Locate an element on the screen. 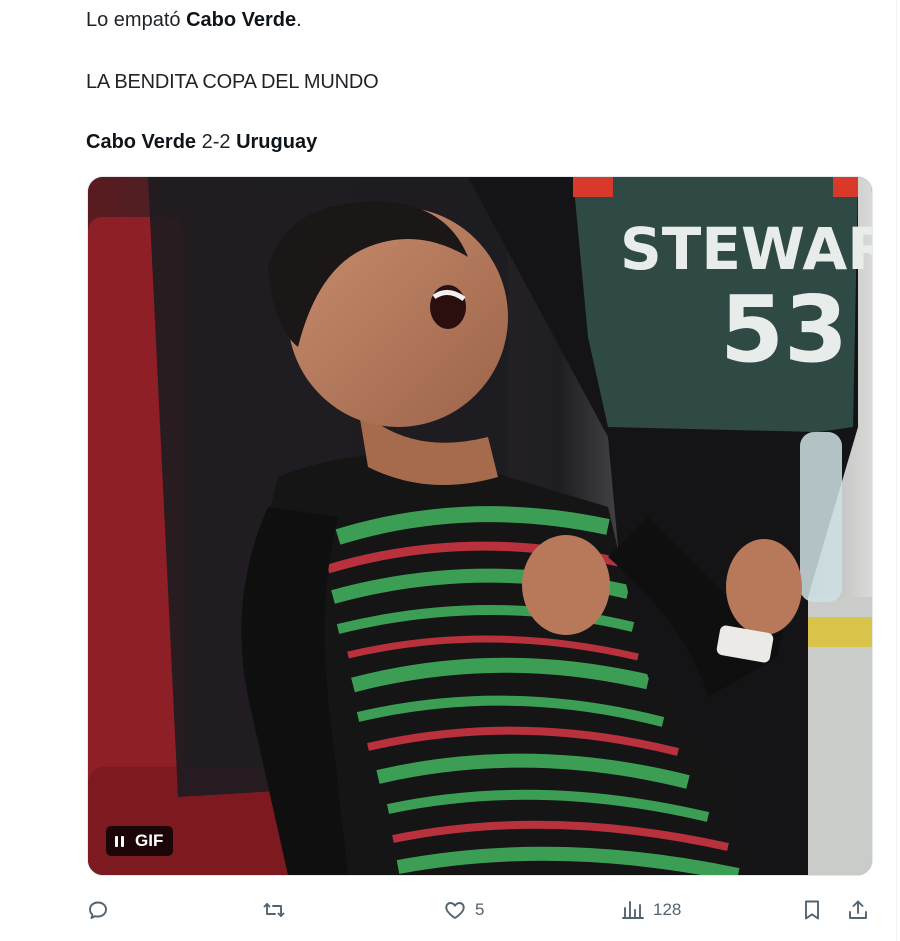 This screenshot has width=900, height=941. pause-icon is located at coordinates (119, 841).